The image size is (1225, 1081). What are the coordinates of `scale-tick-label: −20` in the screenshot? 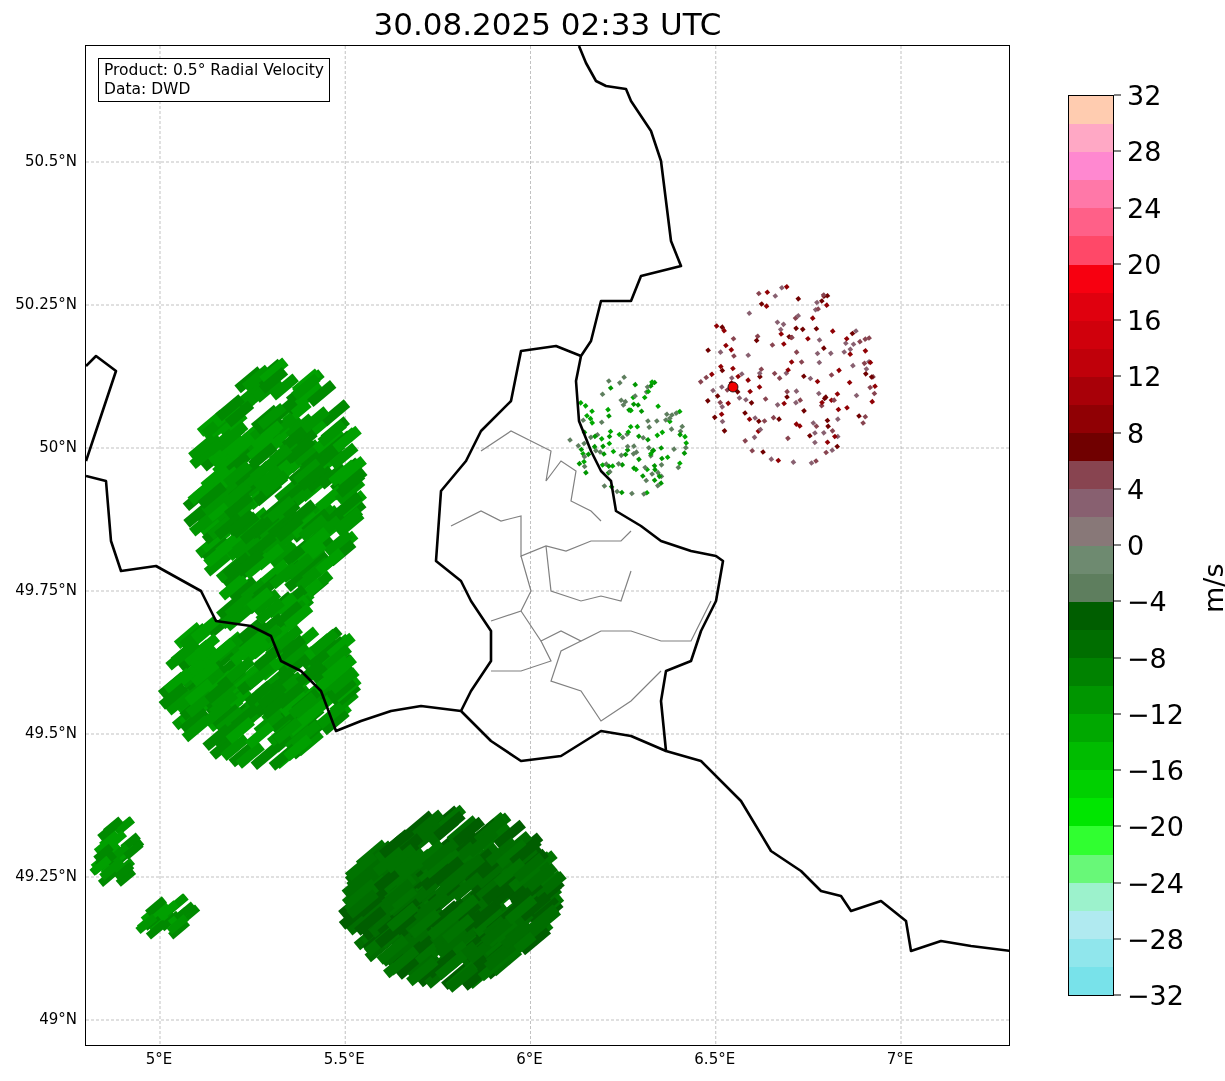 It's located at (1149, 826).